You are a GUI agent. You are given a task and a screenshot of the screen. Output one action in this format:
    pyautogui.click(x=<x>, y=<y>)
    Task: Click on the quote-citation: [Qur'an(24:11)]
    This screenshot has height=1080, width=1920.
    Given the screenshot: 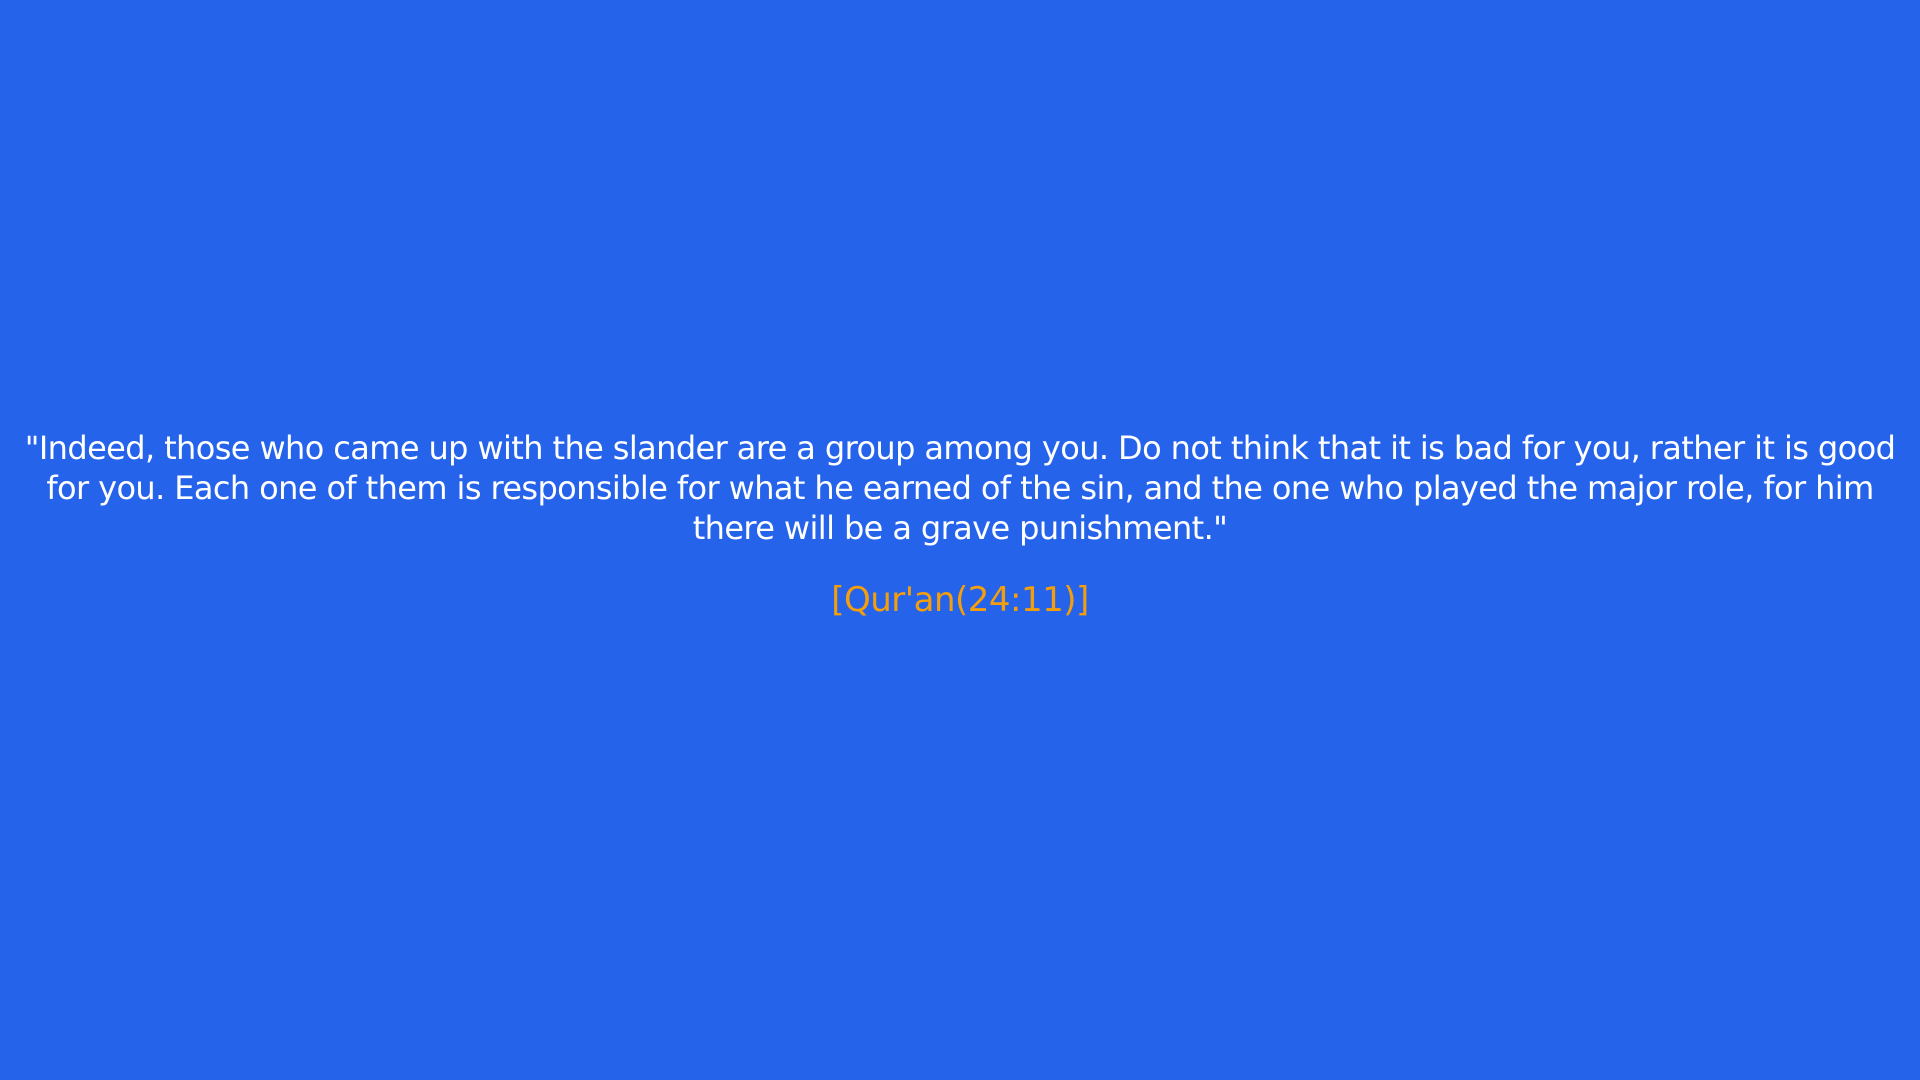 What is the action you would take?
    pyautogui.click(x=960, y=600)
    